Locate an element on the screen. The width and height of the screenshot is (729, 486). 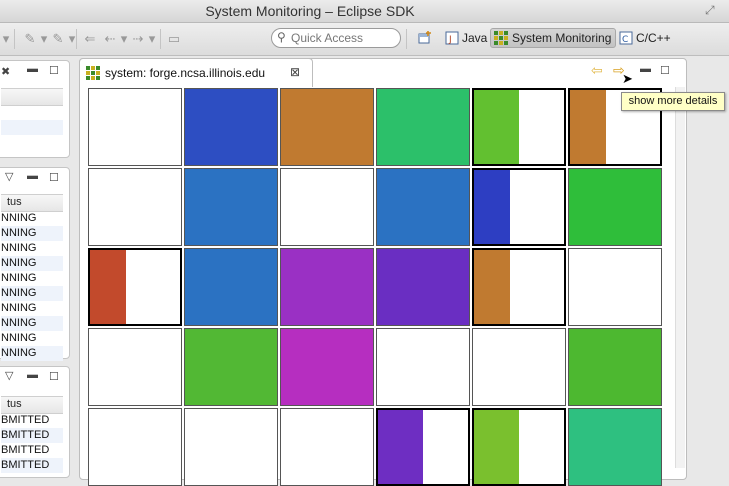
cpp-perspective-button: C C/C++ is located at coordinates (648, 38).